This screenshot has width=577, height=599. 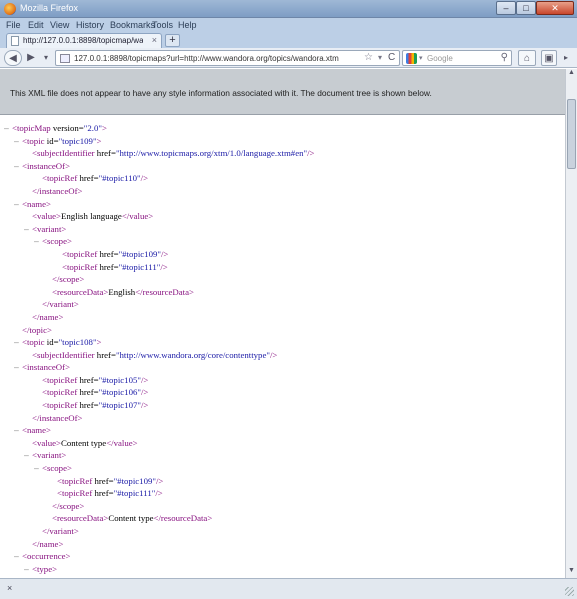 What do you see at coordinates (391, 57) in the screenshot?
I see `reload-icon: C` at bounding box center [391, 57].